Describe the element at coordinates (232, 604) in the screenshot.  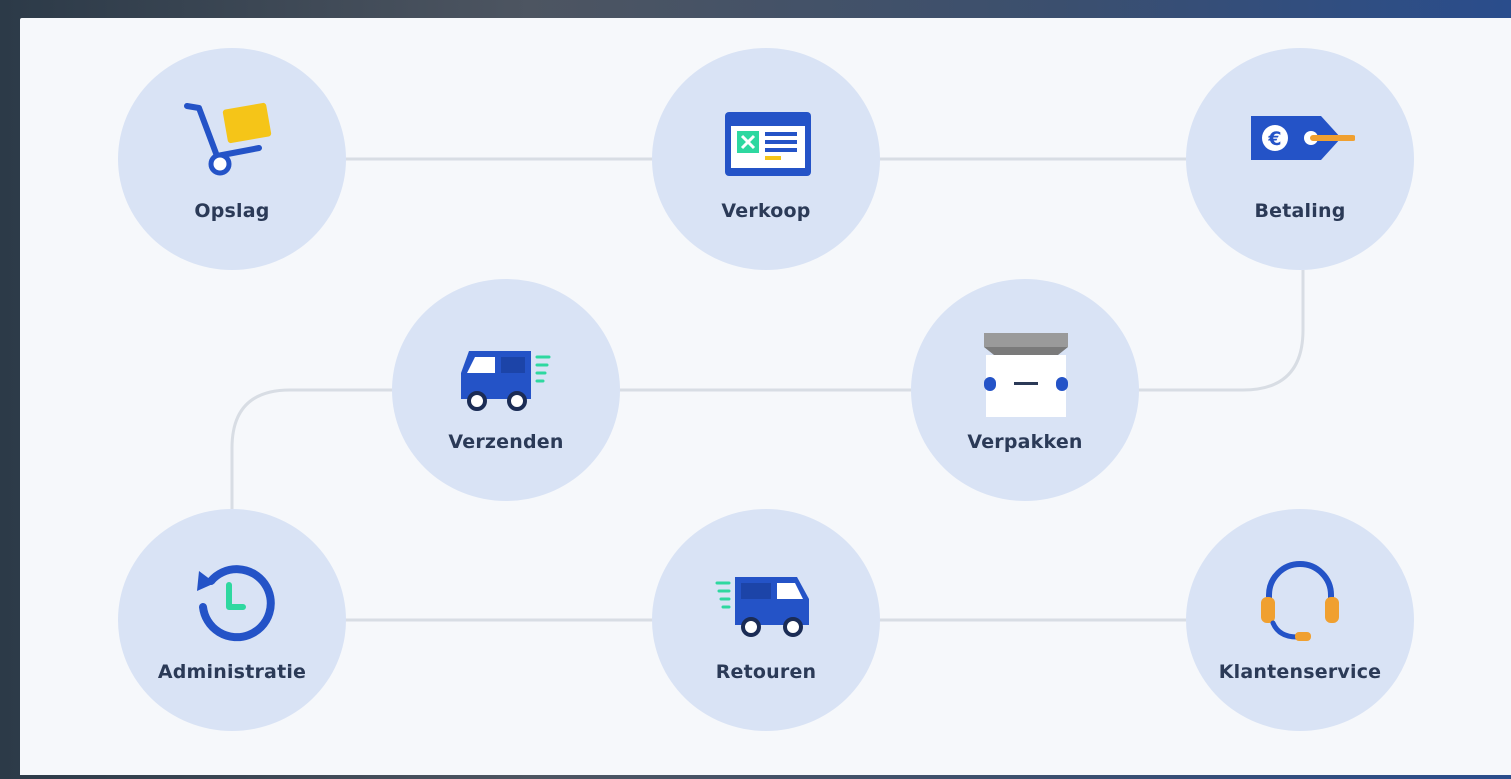
I see `clock-refresh-icon` at that location.